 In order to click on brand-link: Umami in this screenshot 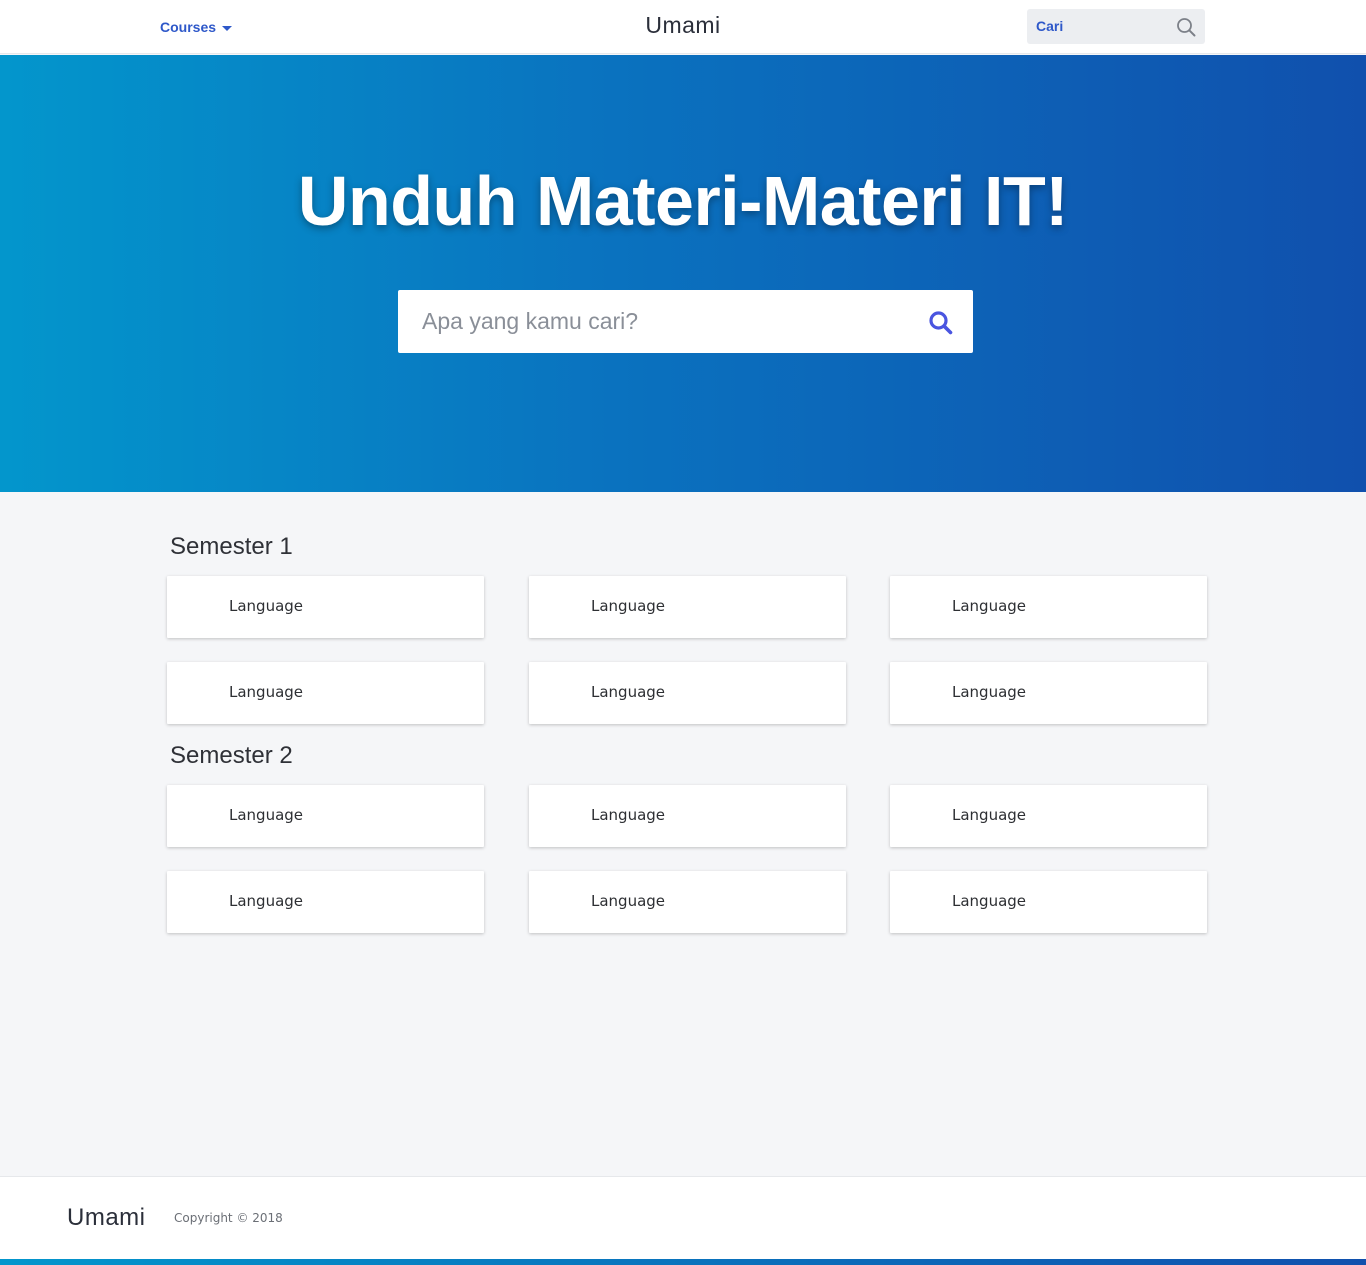, I will do `click(682, 25)`.